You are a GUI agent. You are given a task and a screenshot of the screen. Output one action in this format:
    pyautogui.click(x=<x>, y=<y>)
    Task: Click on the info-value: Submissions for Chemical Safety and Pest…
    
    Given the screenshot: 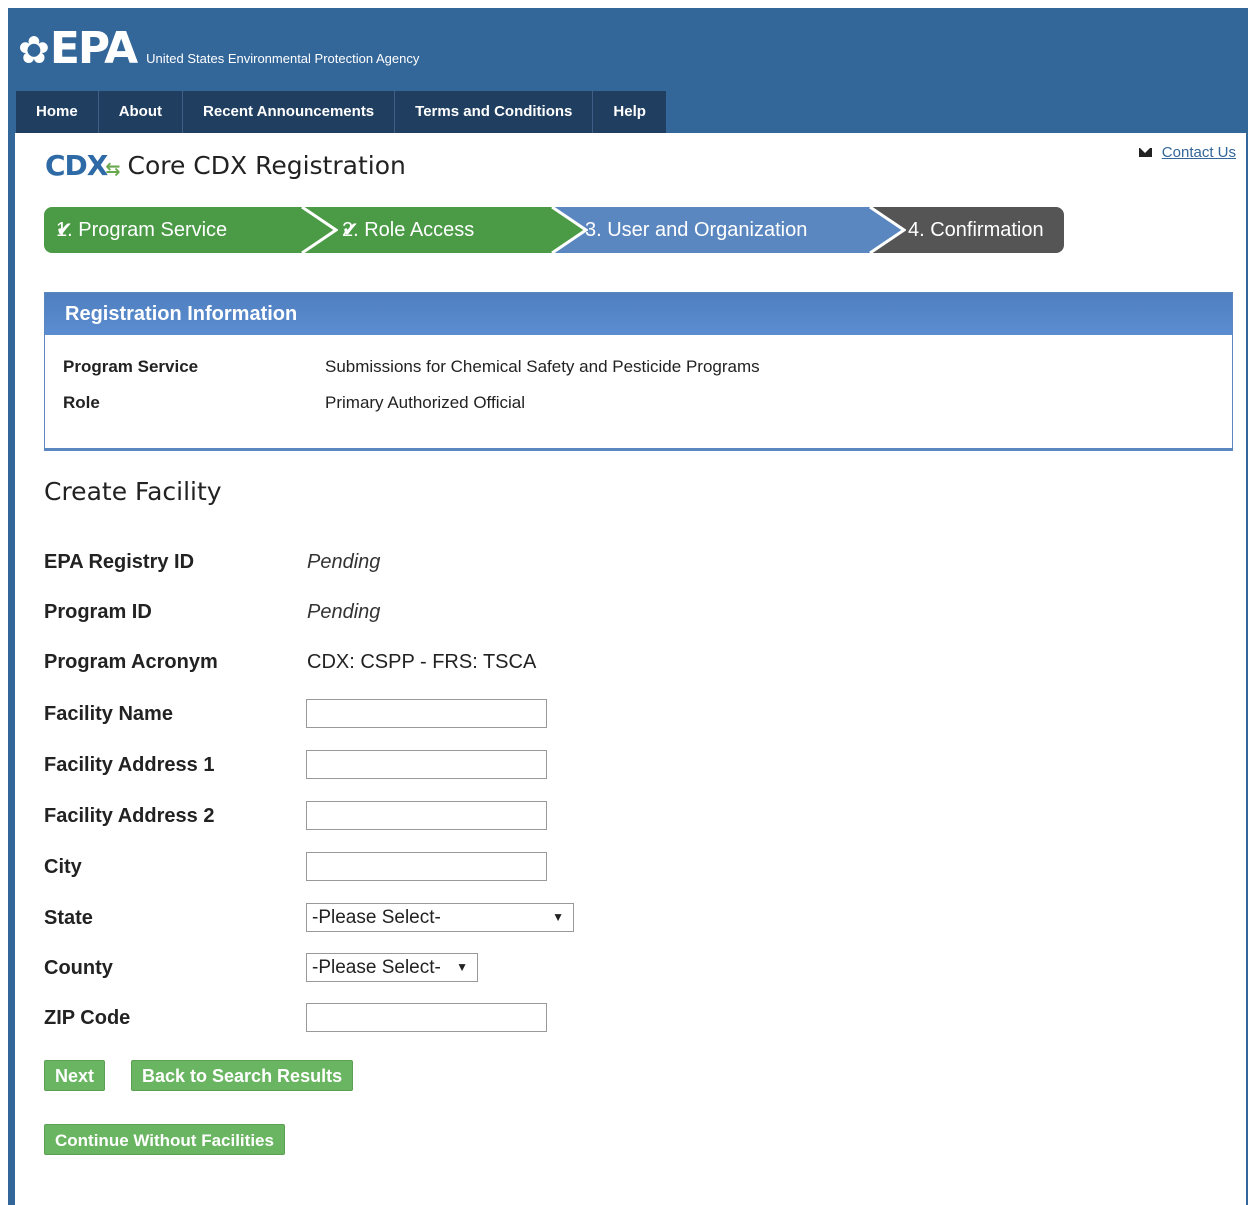 What is the action you would take?
    pyautogui.click(x=542, y=366)
    